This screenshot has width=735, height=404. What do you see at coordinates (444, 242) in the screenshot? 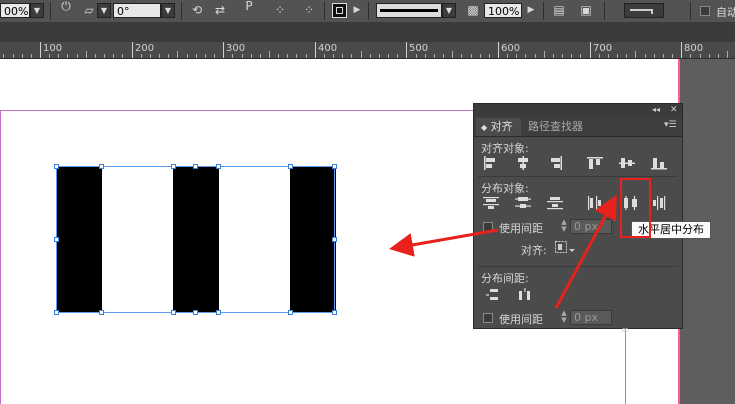
I see `annotation-arrow-left` at bounding box center [444, 242].